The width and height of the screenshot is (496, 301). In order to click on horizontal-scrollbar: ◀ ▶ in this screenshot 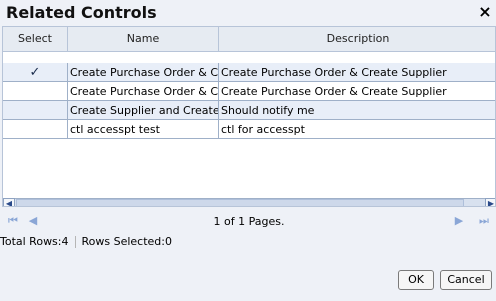, I will do `click(249, 202)`.